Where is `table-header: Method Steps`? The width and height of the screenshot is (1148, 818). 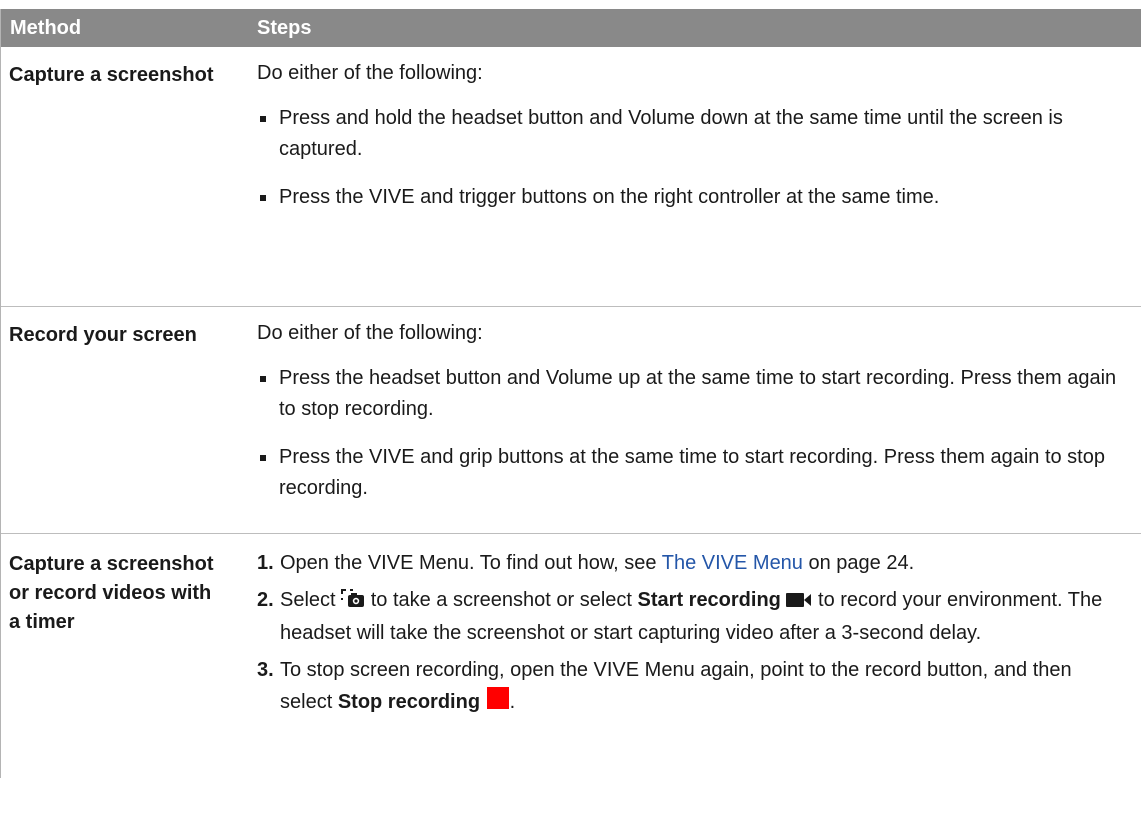
table-header: Method Steps is located at coordinates (571, 28).